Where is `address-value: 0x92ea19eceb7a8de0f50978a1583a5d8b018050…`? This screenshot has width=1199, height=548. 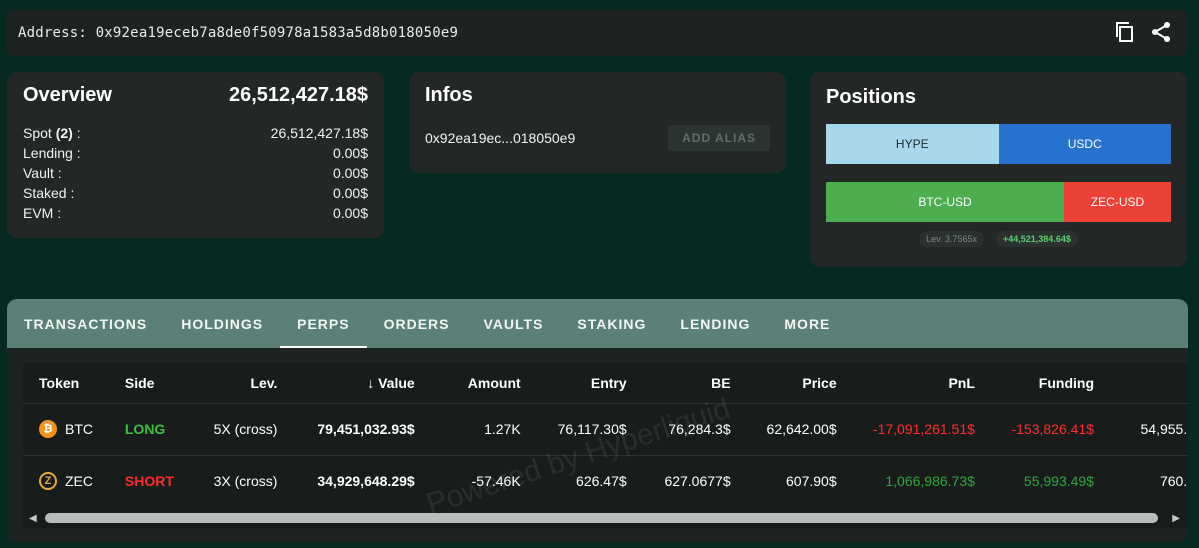 address-value: 0x92ea19eceb7a8de0f50978a1583a5d8b018050… is located at coordinates (277, 33).